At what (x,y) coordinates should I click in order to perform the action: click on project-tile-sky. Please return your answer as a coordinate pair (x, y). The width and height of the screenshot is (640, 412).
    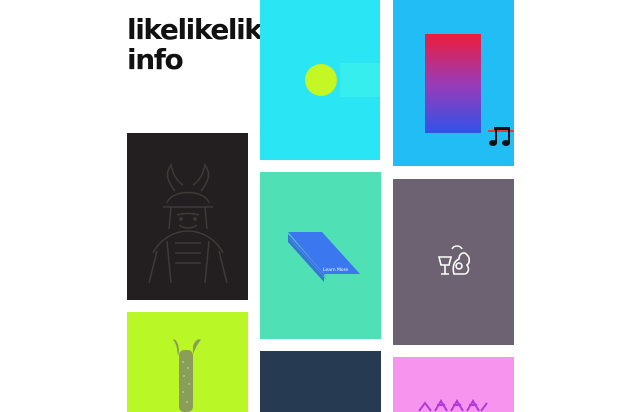
    Looking at the image, I should click on (453, 83).